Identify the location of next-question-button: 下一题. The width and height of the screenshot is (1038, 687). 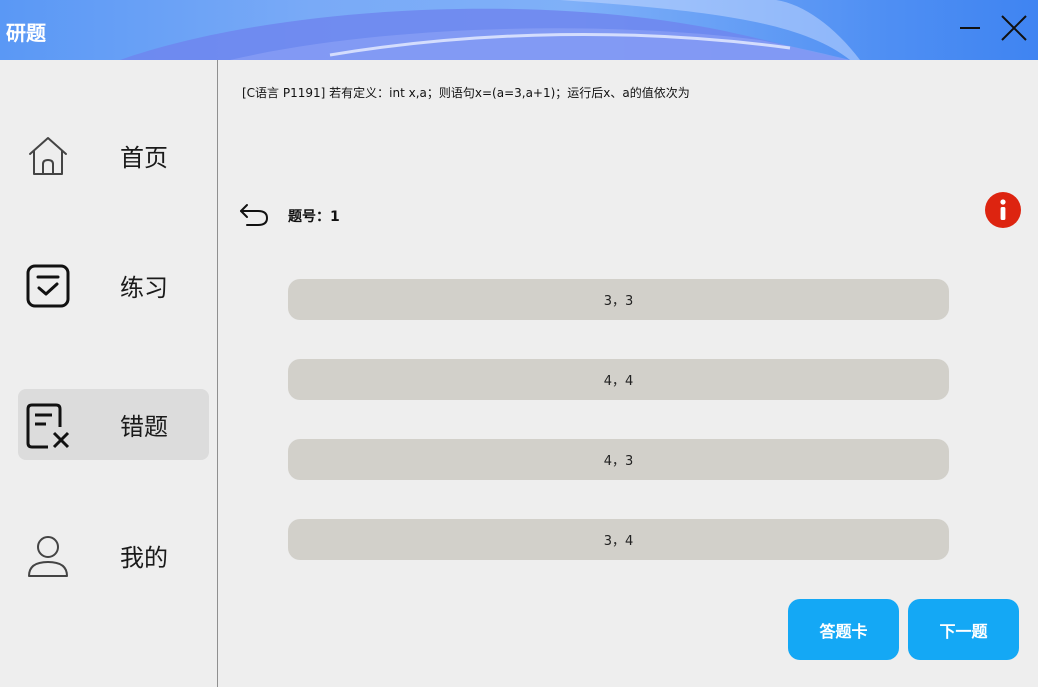
(963, 629).